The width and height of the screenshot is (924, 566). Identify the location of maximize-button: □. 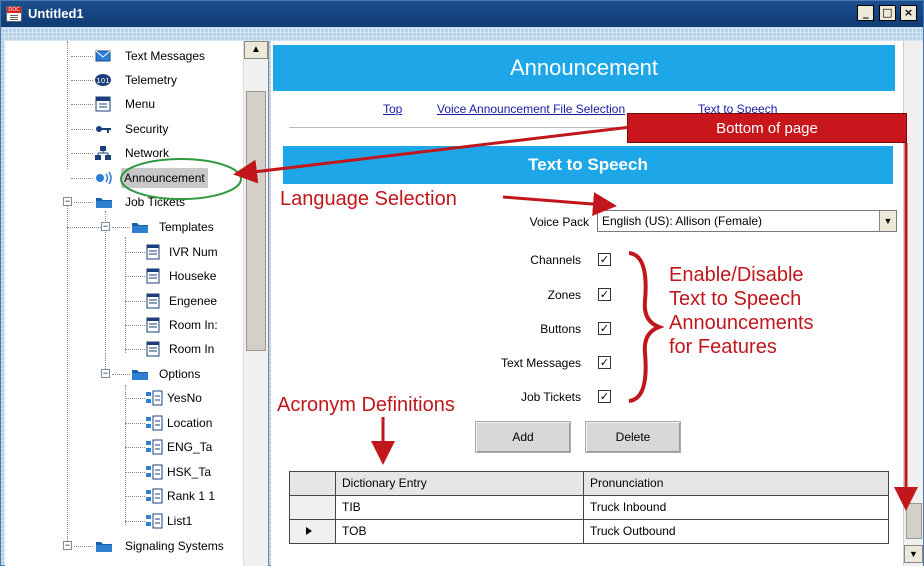
(887, 13).